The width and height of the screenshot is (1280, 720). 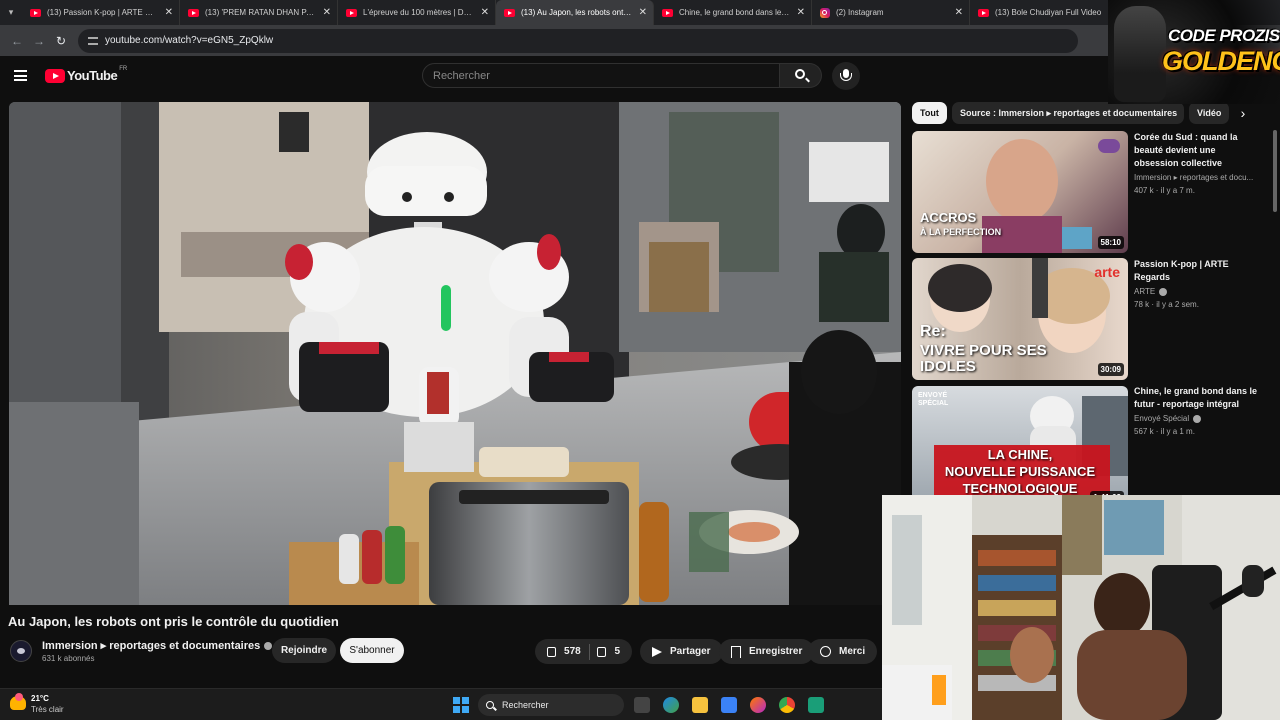 What do you see at coordinates (578, 40) in the screenshot?
I see `url-field: youtube.com/watch?v=eGN5_ZpQklw` at bounding box center [578, 40].